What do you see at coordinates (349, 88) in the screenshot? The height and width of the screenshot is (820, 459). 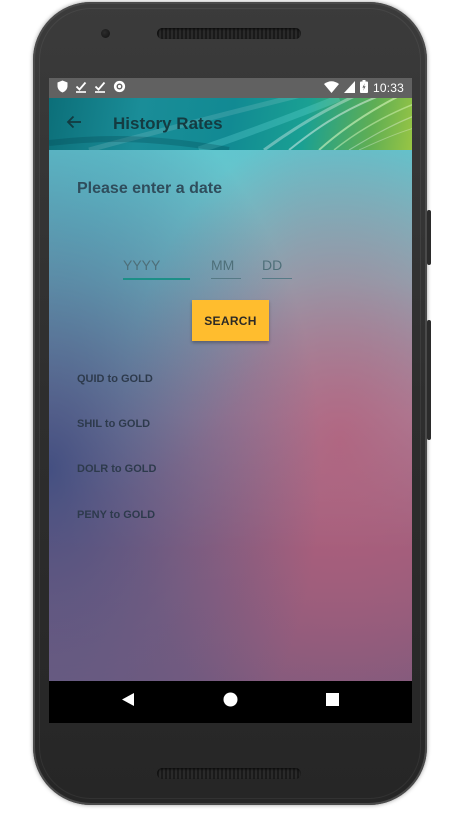 I see `cell-signal-icon` at bounding box center [349, 88].